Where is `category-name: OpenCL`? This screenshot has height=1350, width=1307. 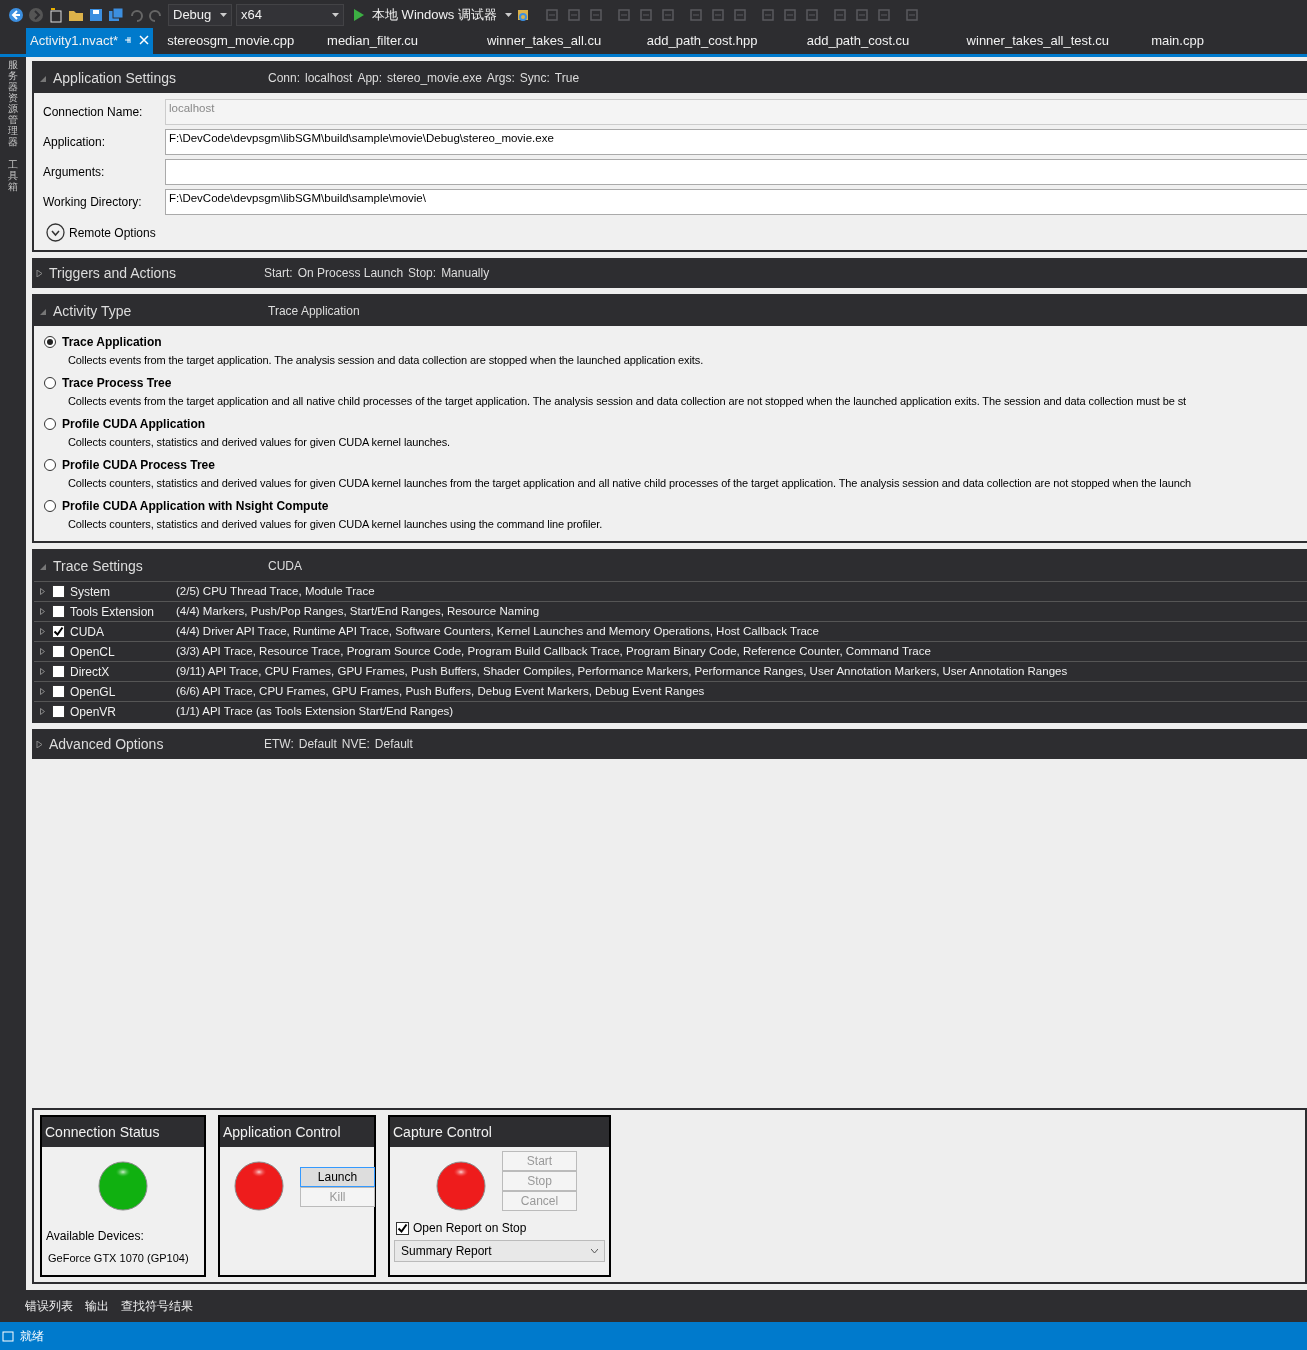 category-name: OpenCL is located at coordinates (93, 652).